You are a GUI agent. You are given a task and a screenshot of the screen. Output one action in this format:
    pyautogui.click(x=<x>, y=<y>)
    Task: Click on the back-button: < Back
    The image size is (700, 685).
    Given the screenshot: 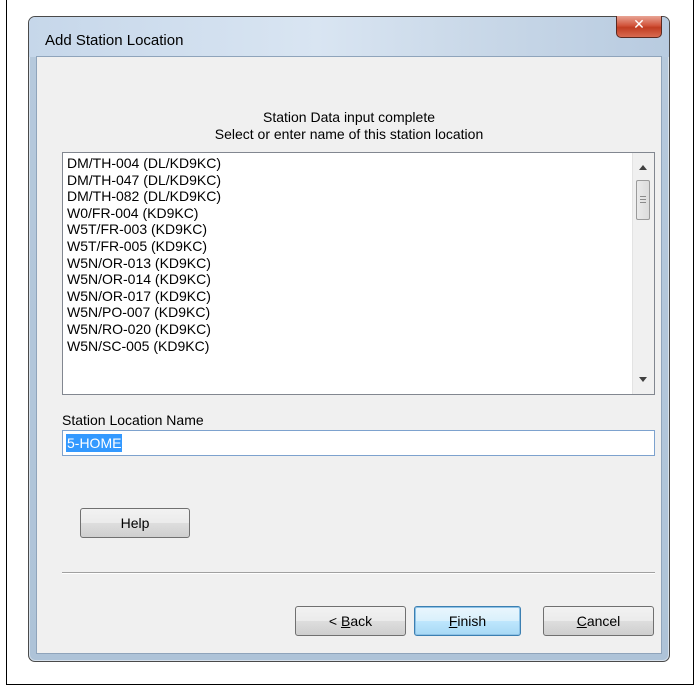 What is the action you would take?
    pyautogui.click(x=350, y=621)
    